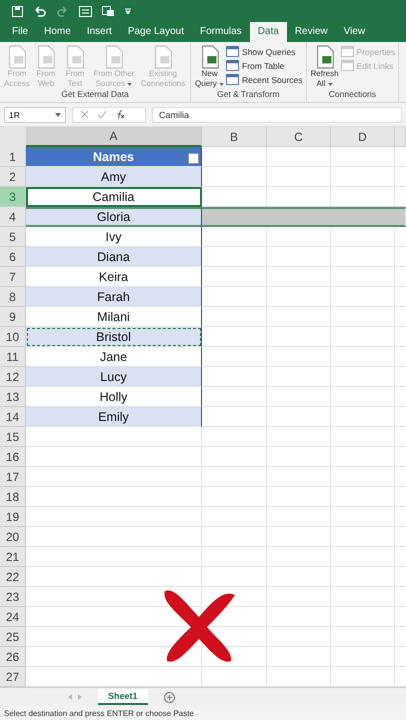 The width and height of the screenshot is (406, 720). I want to click on row-number: 18, so click(13, 497).